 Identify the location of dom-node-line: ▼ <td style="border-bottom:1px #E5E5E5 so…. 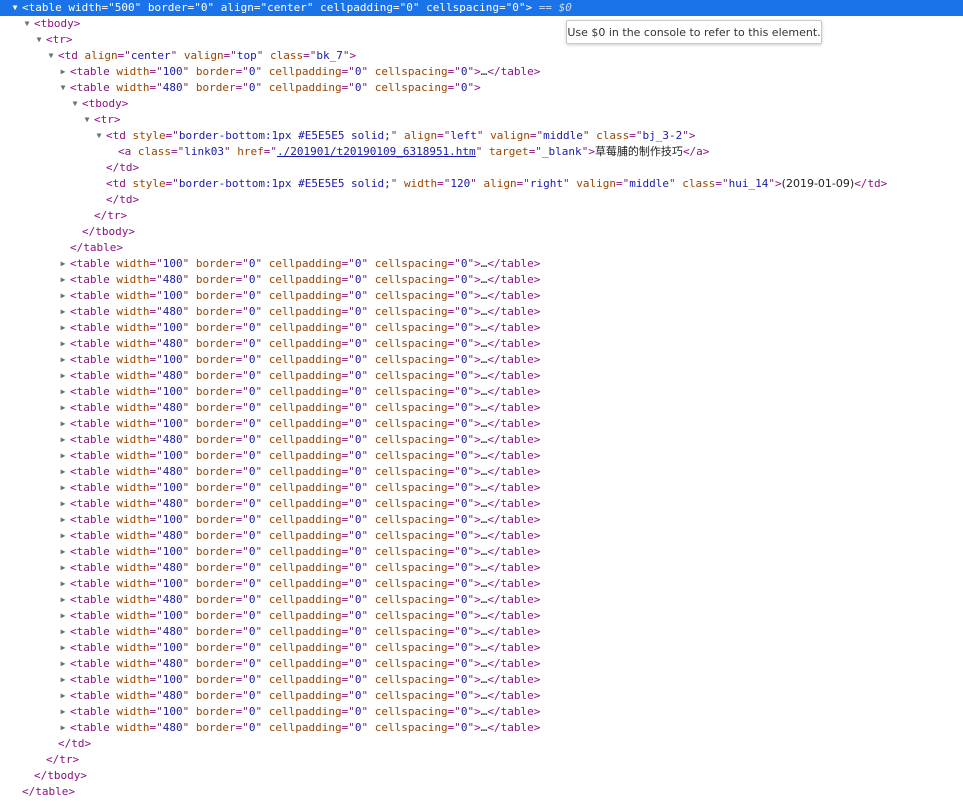
(481, 136).